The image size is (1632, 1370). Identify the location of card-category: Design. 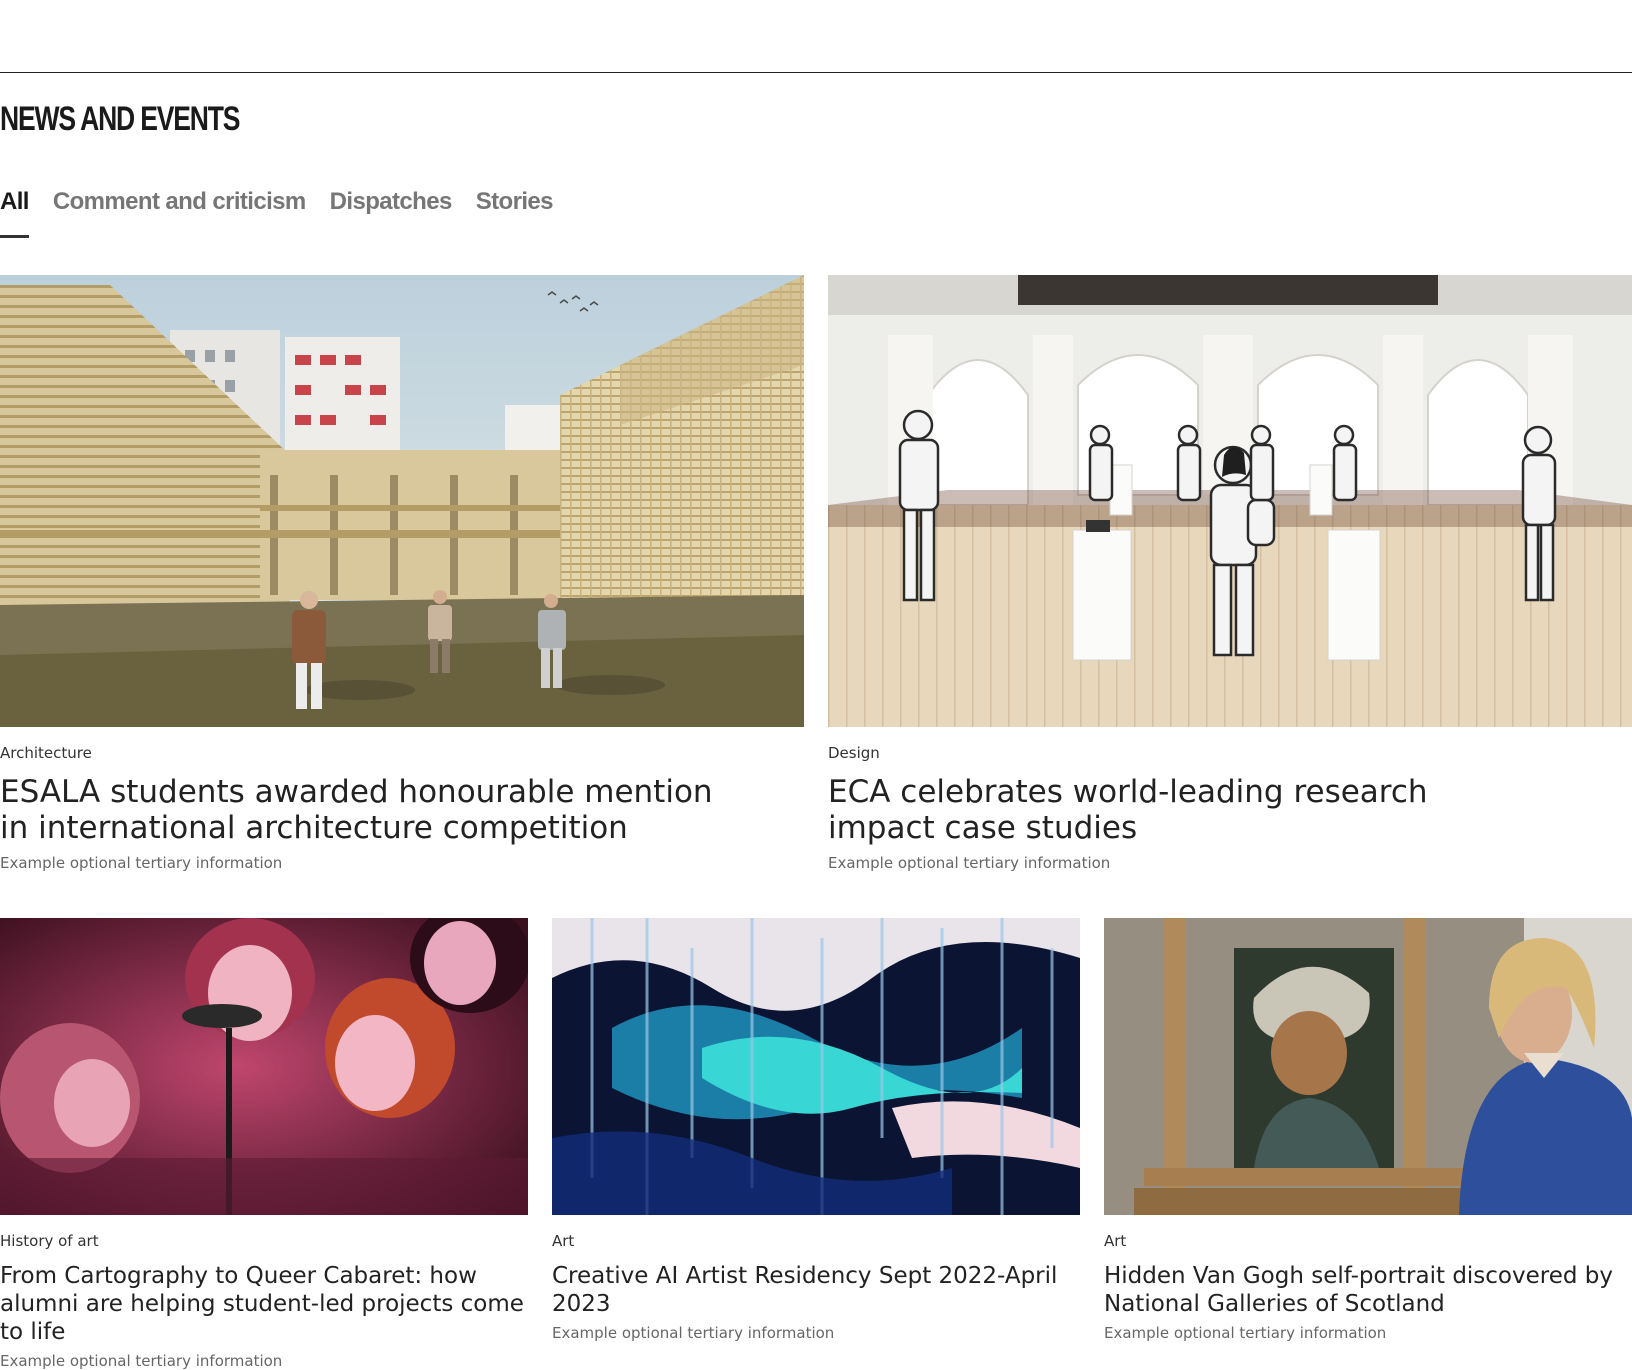
(854, 753).